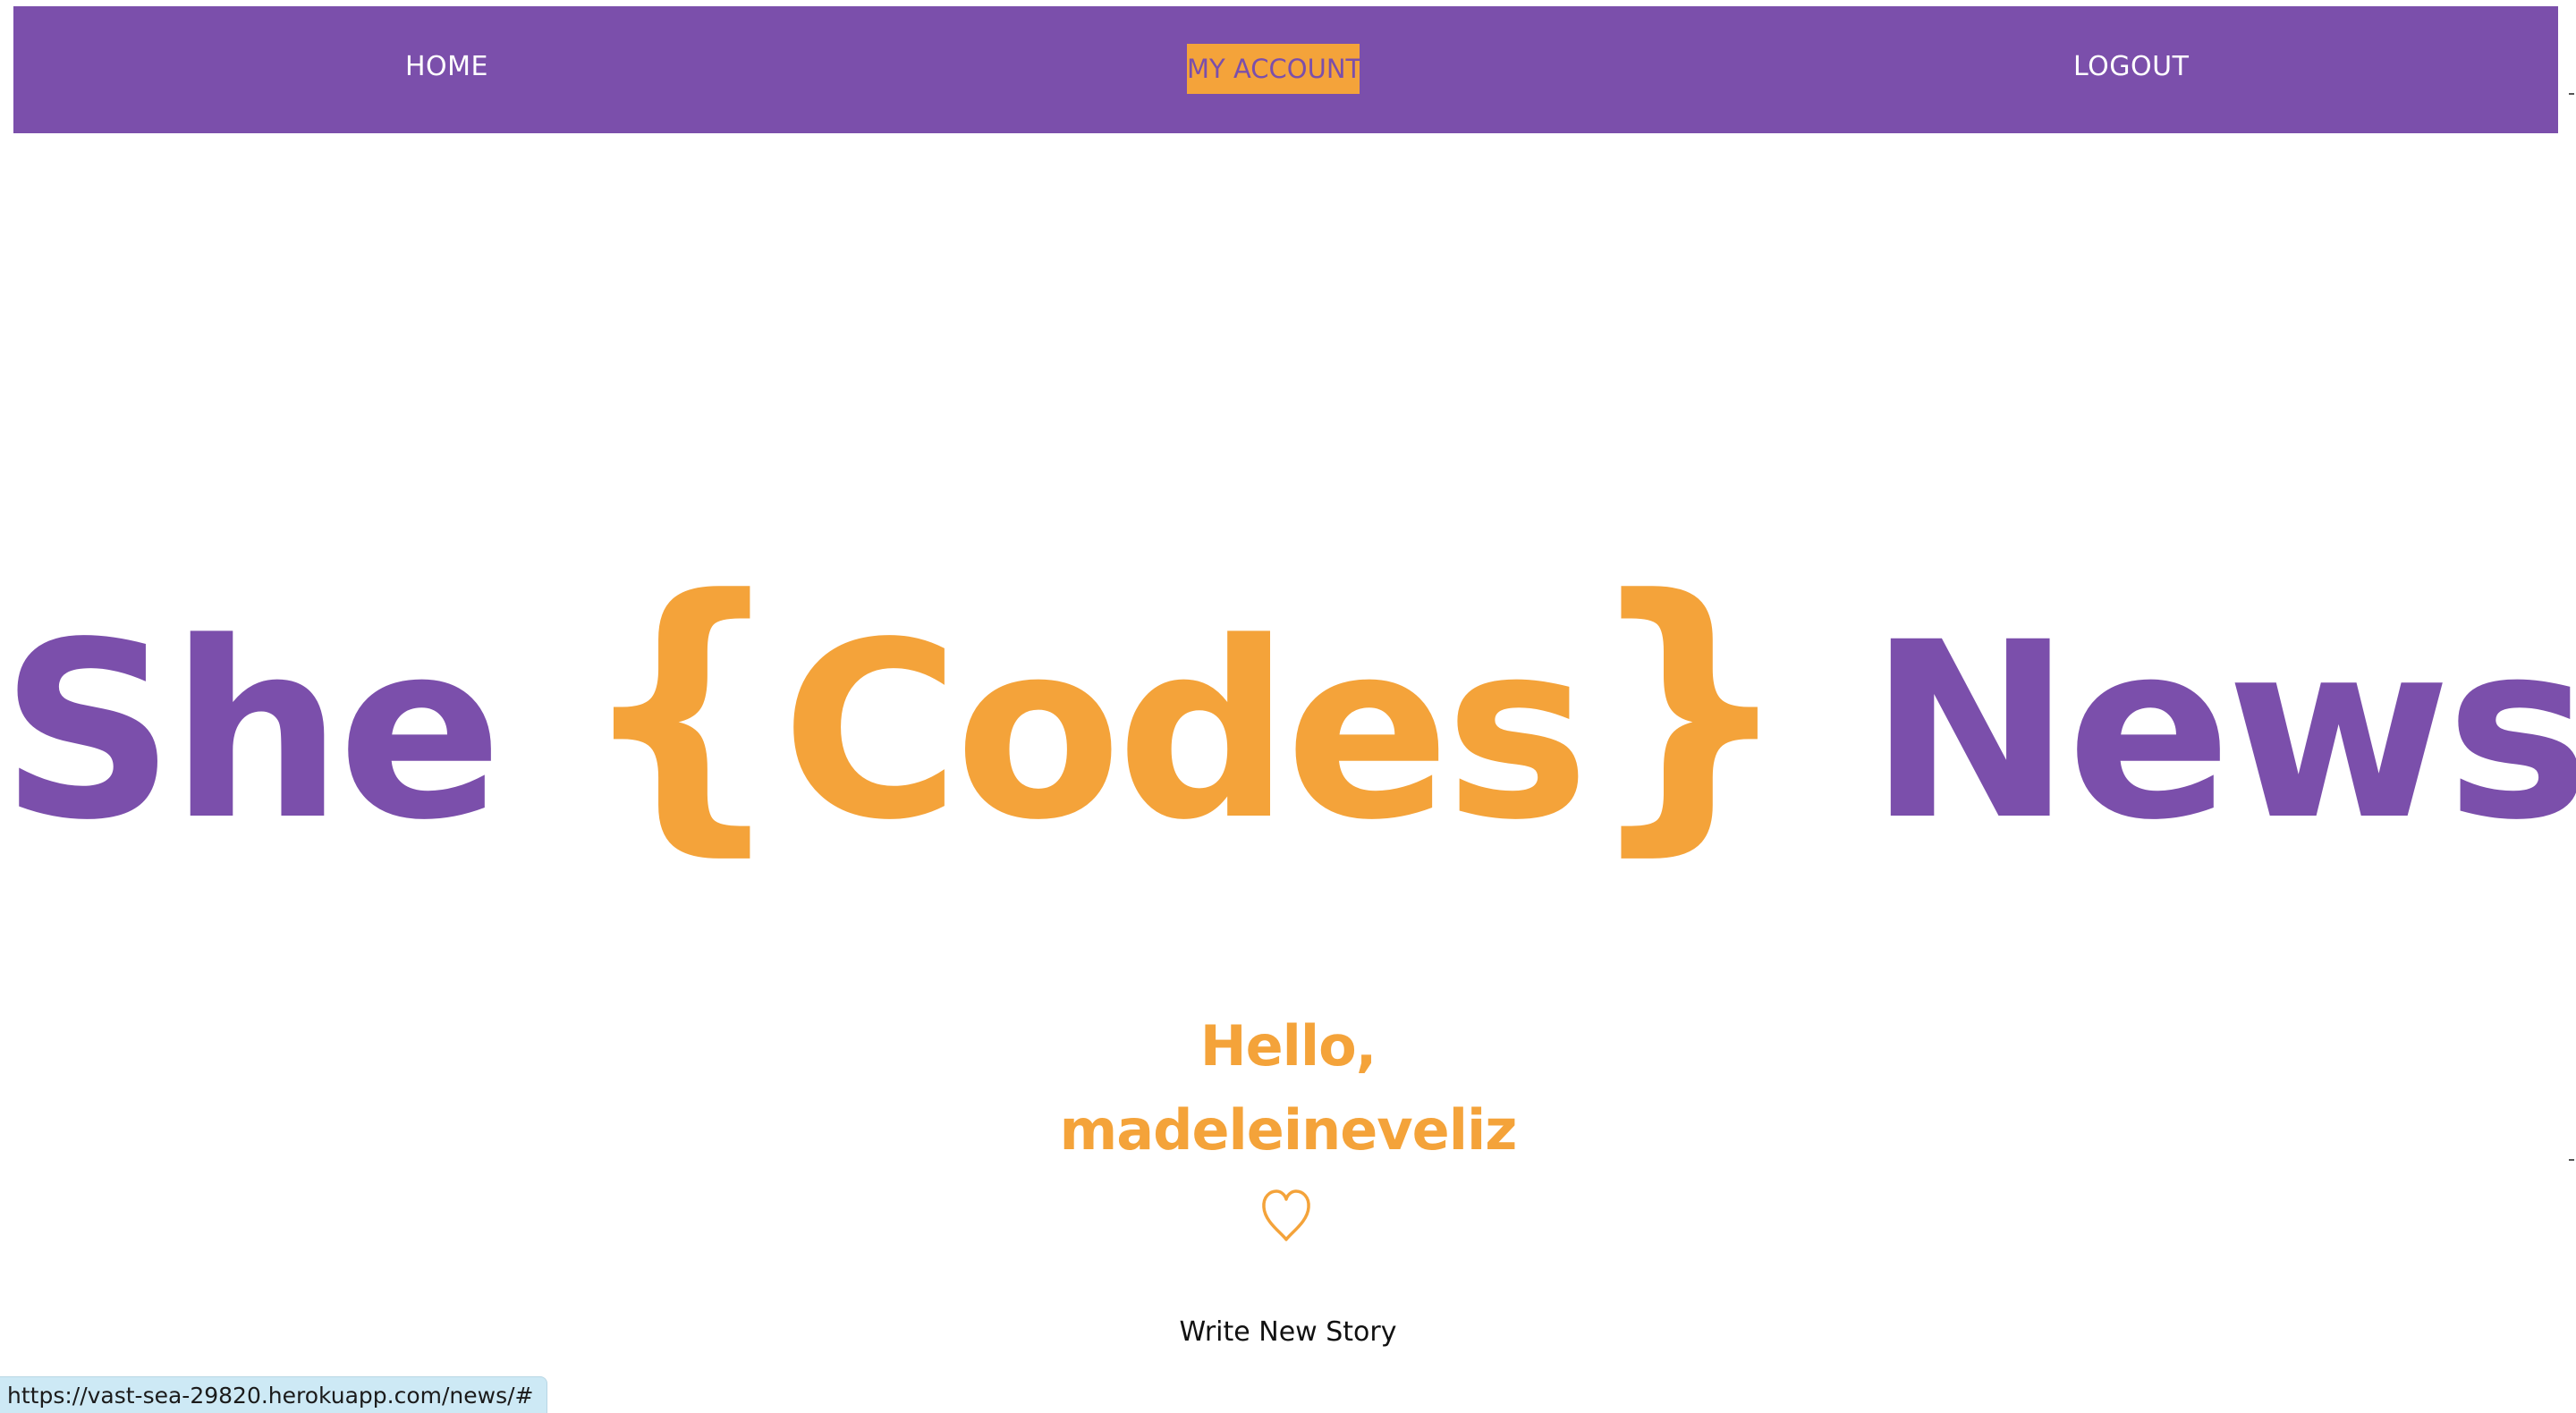 The image size is (2576, 1413). Describe the element at coordinates (1185, 733) in the screenshot. I see `site-title-codes: Codes` at that location.